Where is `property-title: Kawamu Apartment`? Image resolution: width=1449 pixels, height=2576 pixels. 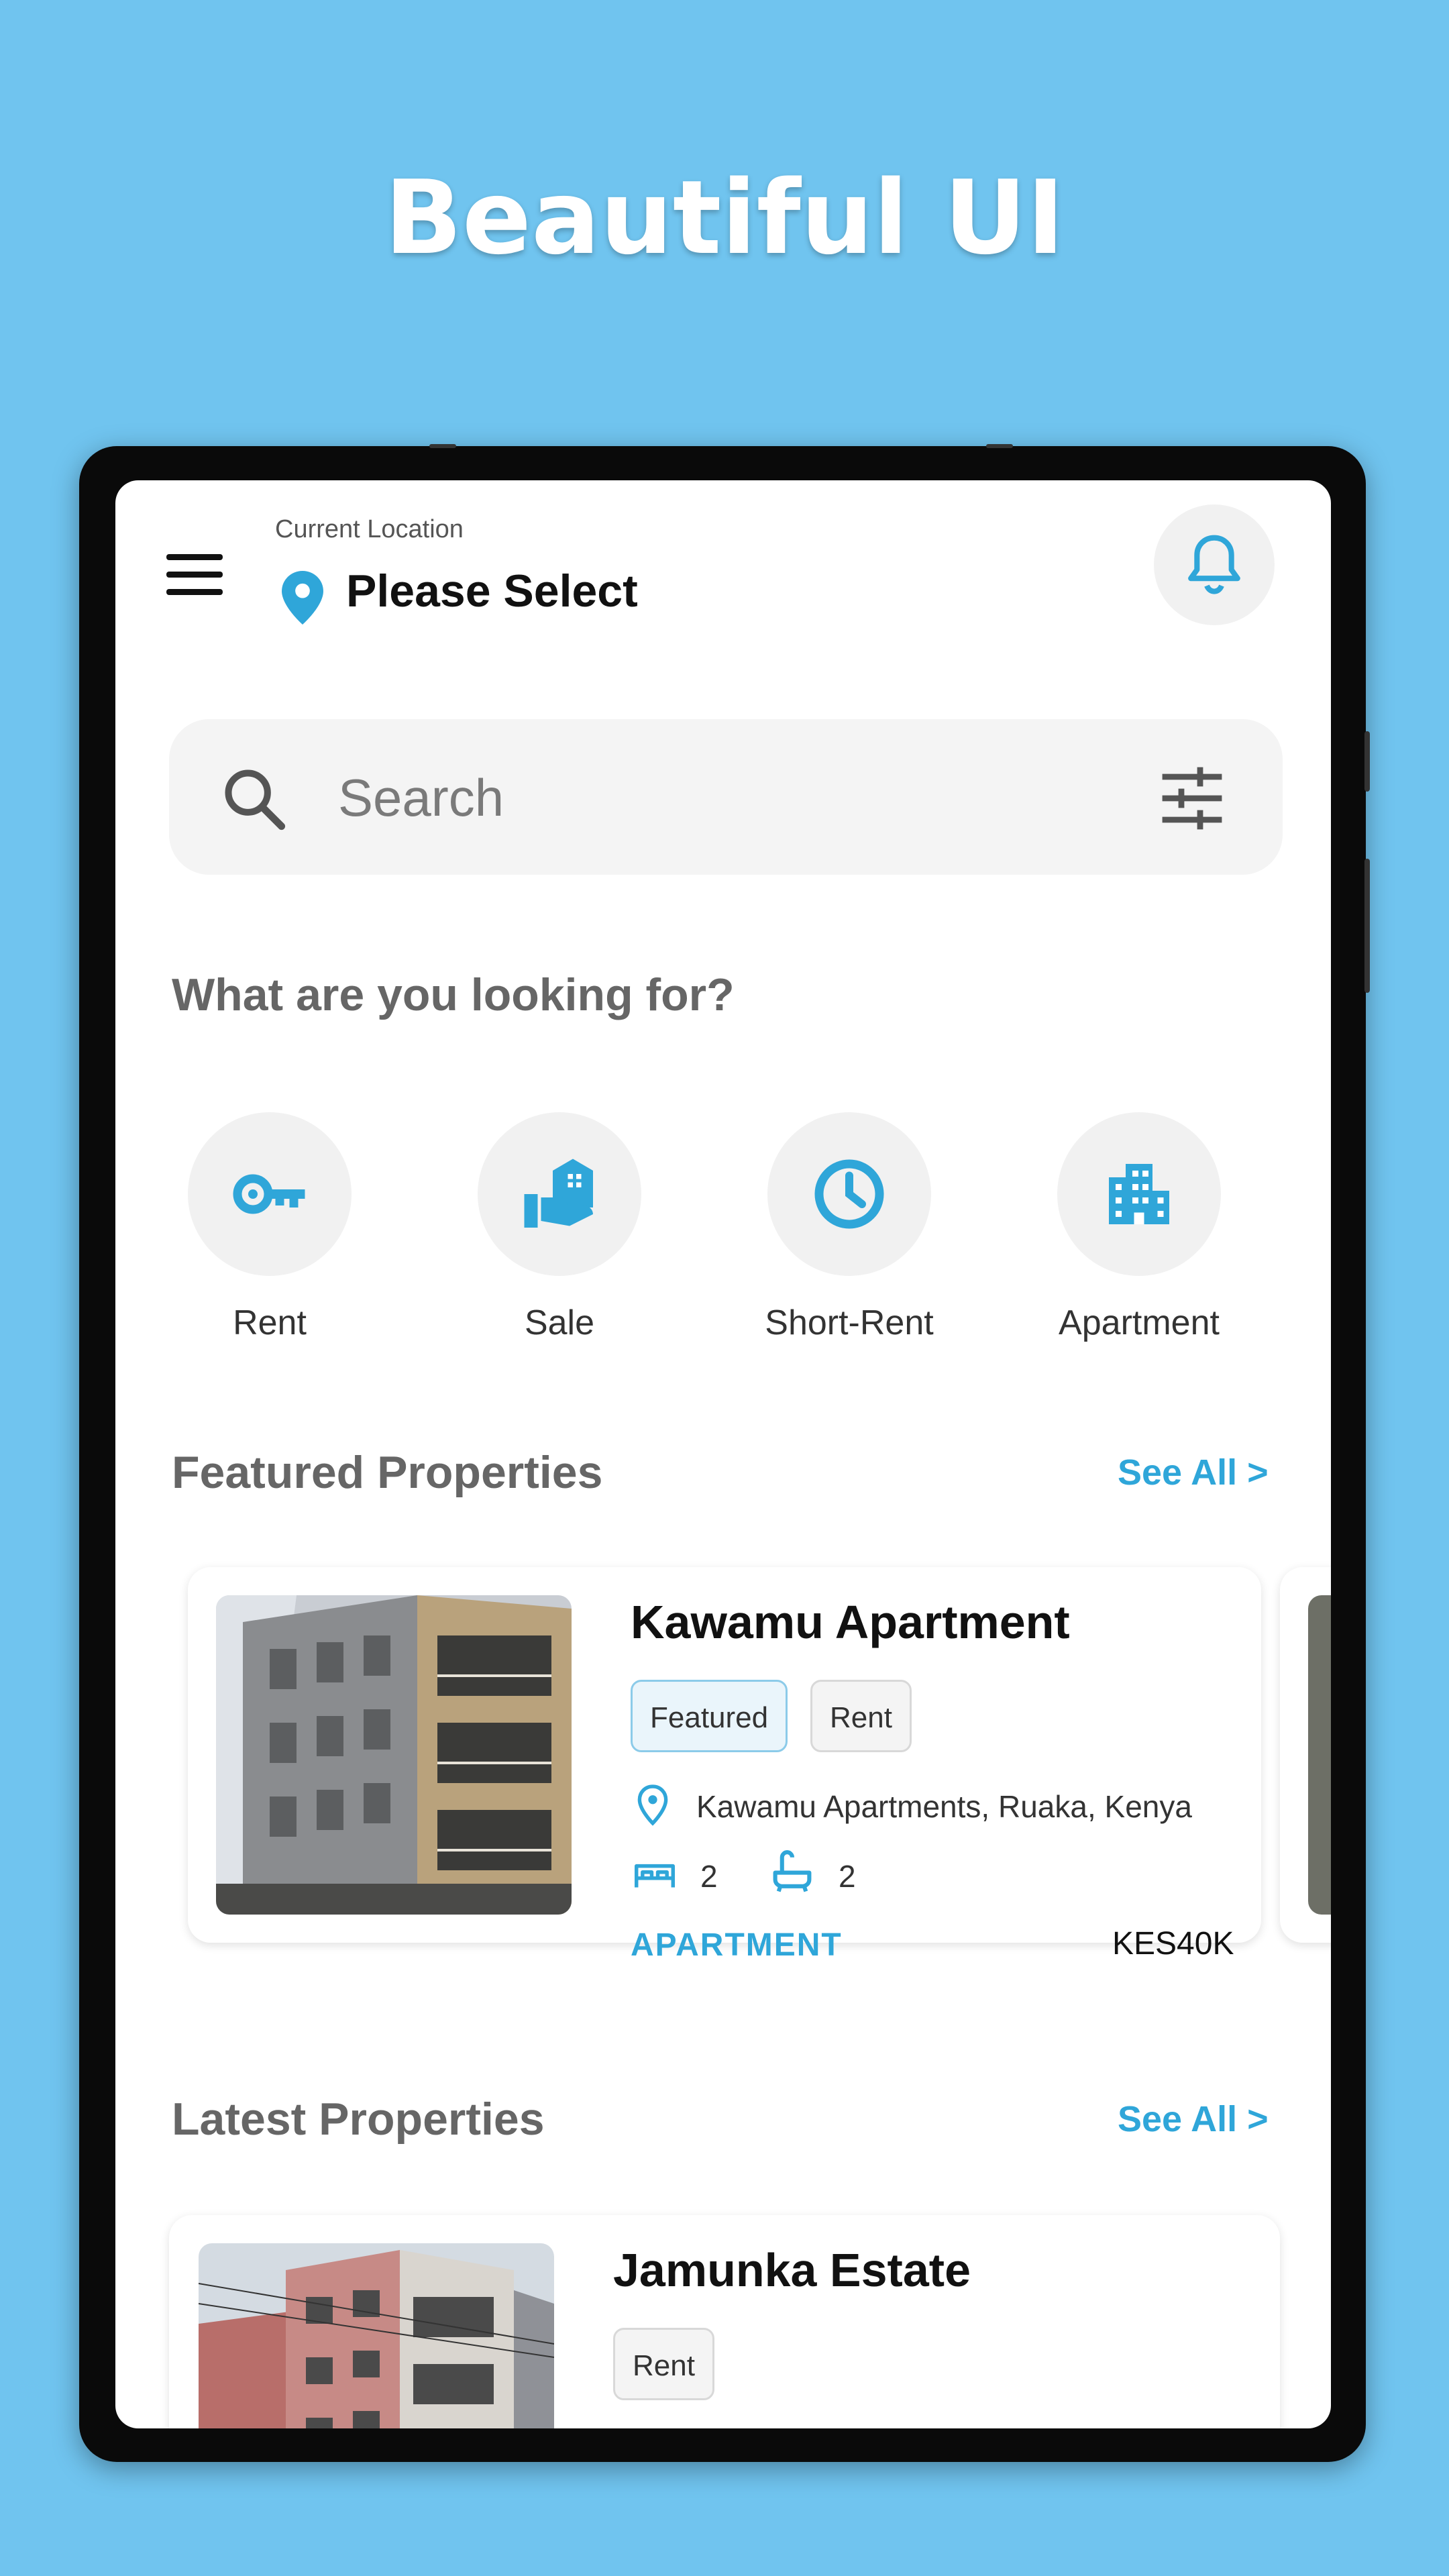
property-title: Kawamu Apartment is located at coordinates (850, 1622).